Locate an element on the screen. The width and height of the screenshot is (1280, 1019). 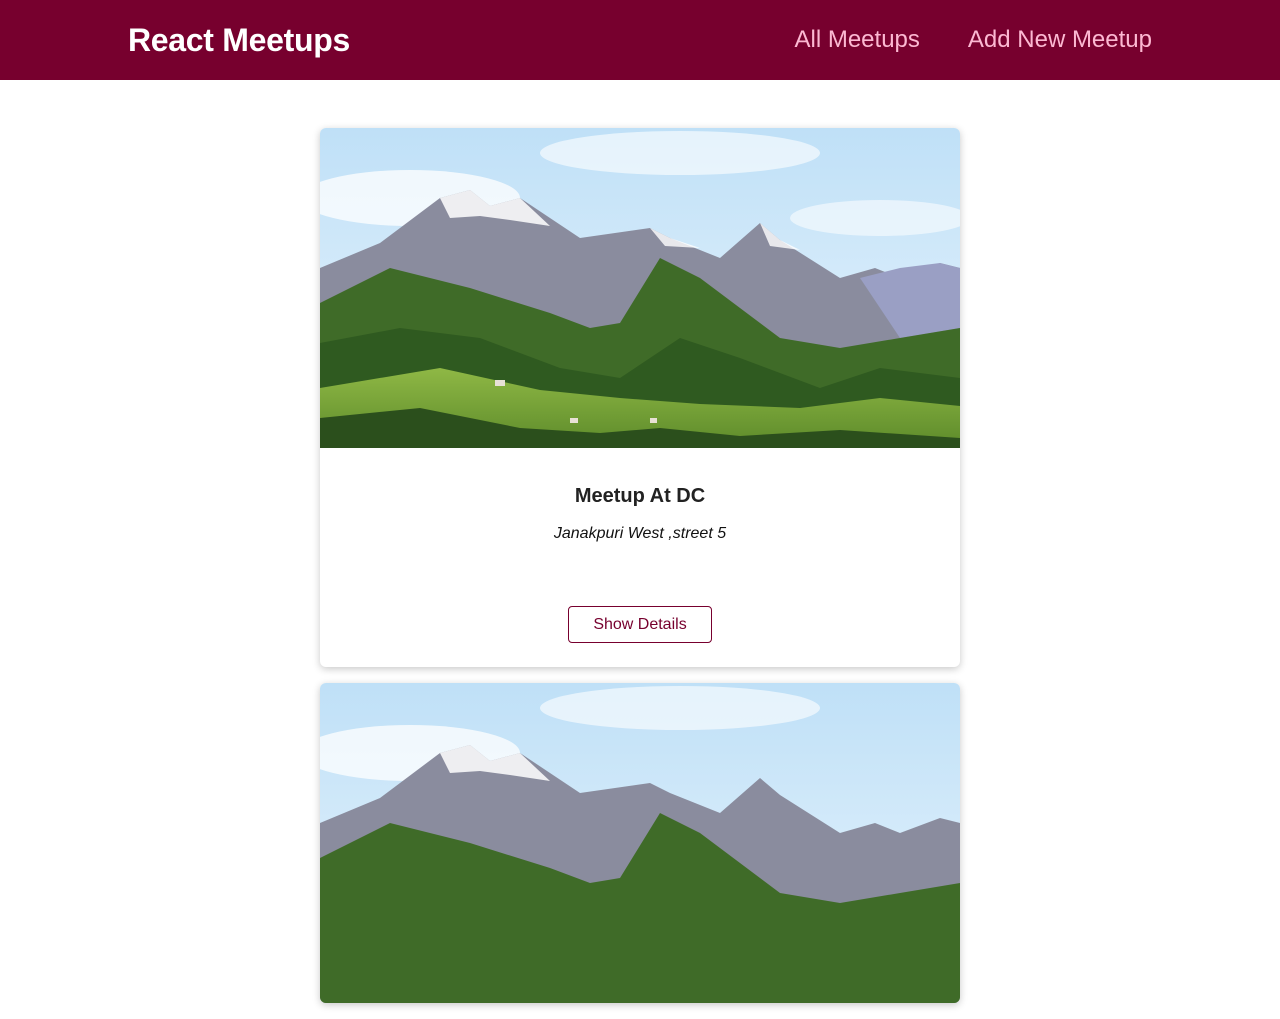
main-header: React Meetups All Meetups Add New Meetup is located at coordinates (640, 40).